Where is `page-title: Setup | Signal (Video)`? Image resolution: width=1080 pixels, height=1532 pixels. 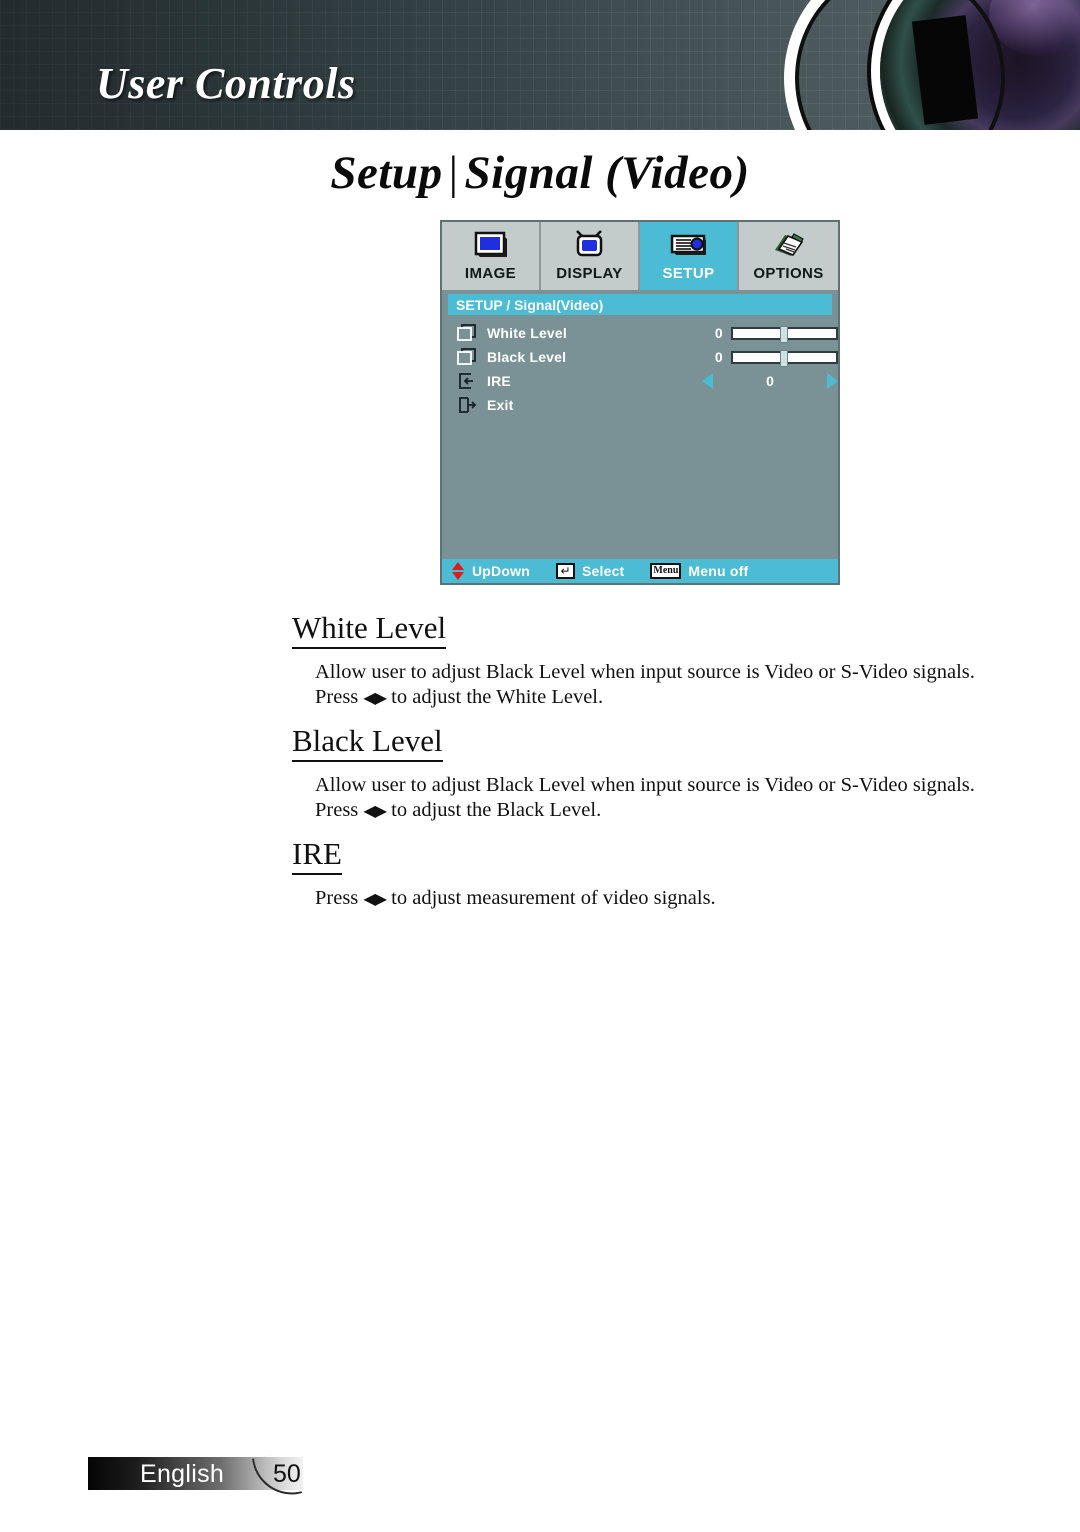
page-title: Setup | Signal (Video) is located at coordinates (540, 173).